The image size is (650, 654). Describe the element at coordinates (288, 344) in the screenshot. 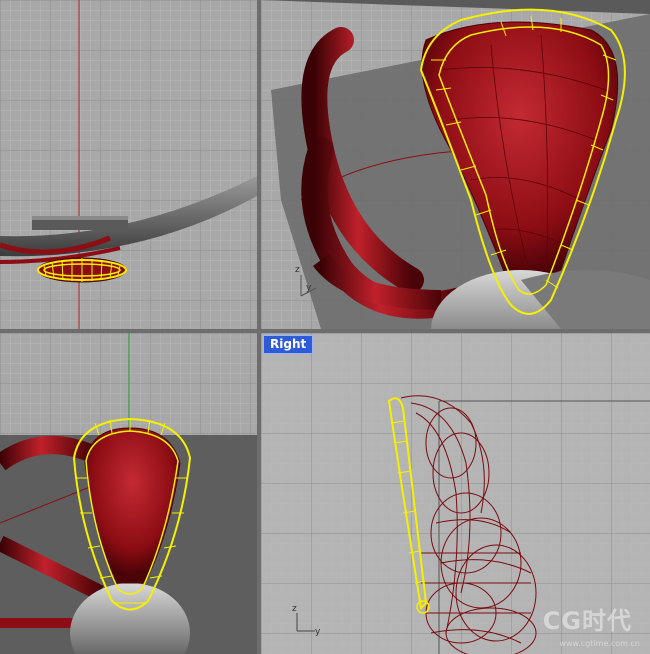

I see `viewport-label-right: Right` at that location.